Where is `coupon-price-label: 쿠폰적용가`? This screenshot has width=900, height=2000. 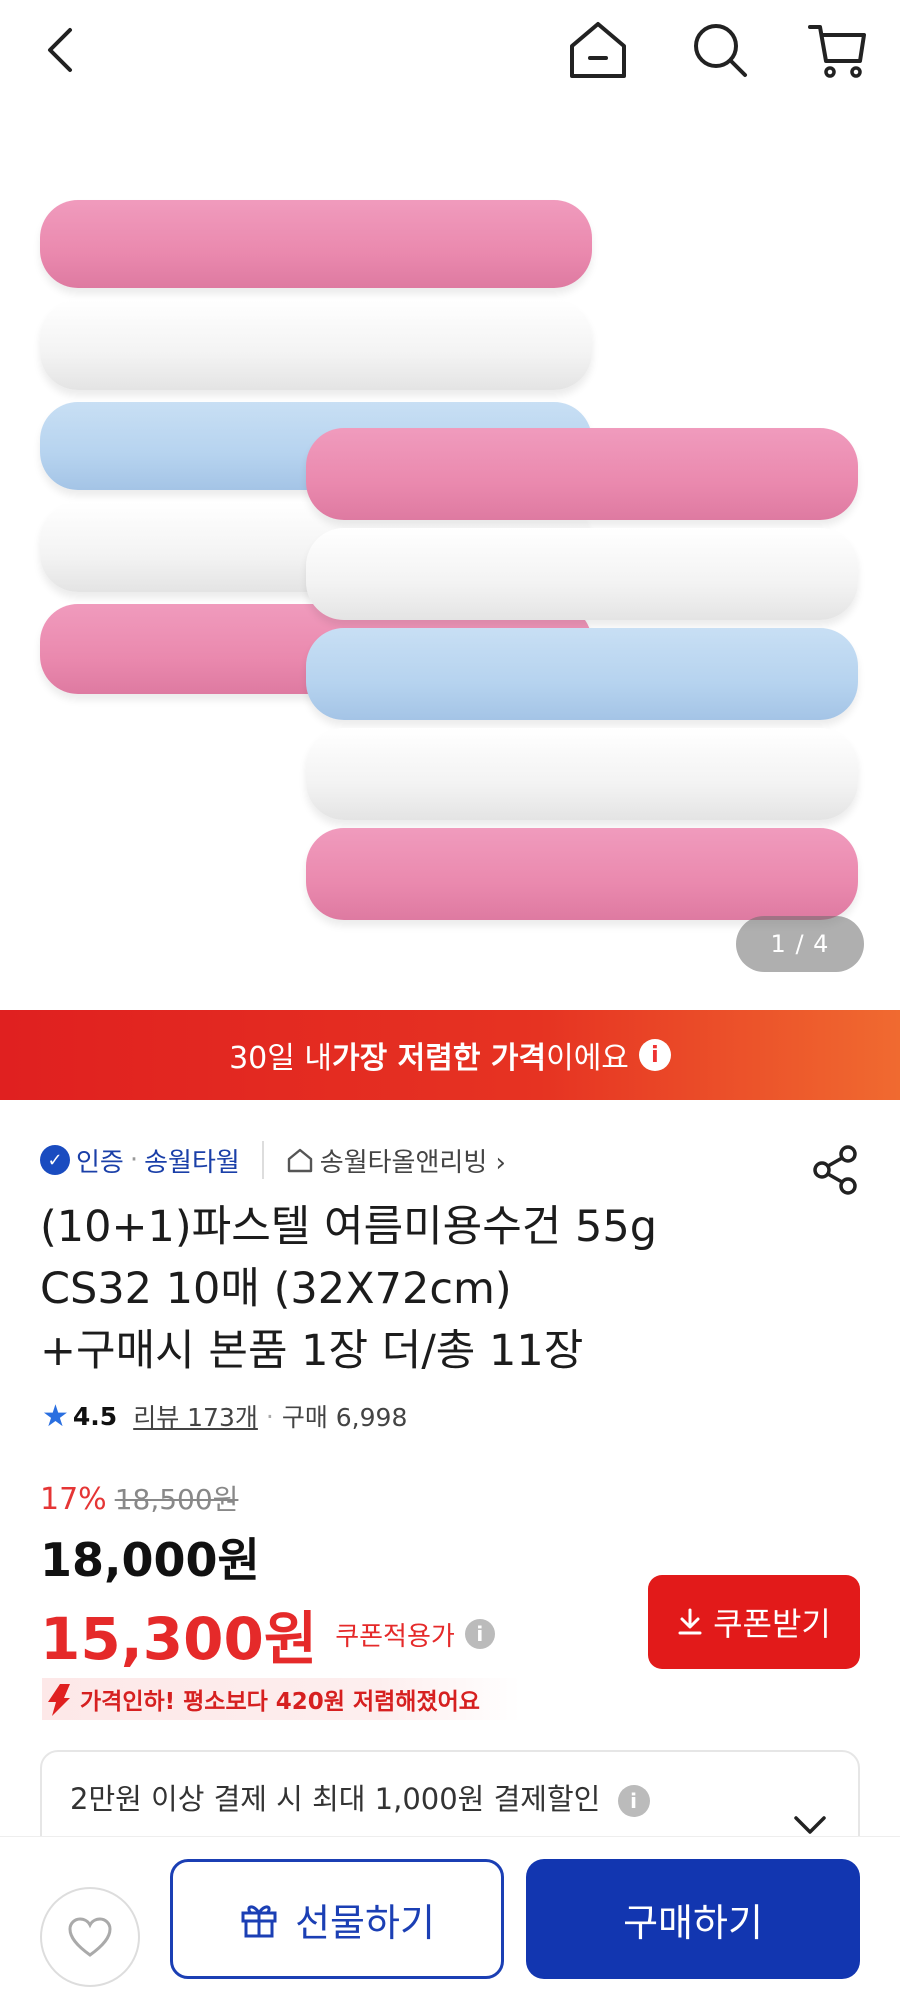 coupon-price-label: 쿠폰적용가 is located at coordinates (395, 1636).